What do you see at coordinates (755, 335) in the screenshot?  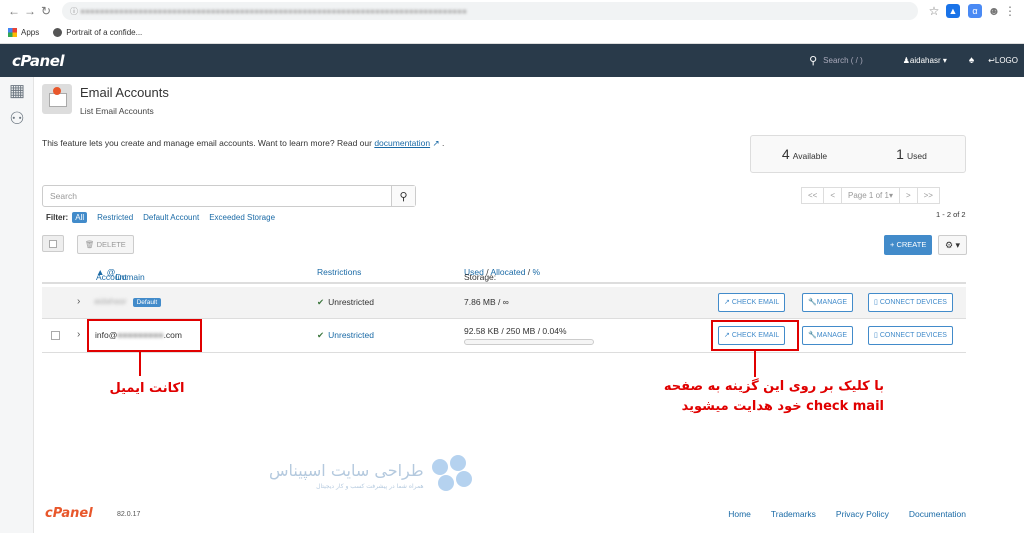 I see `check-email-highlight` at bounding box center [755, 335].